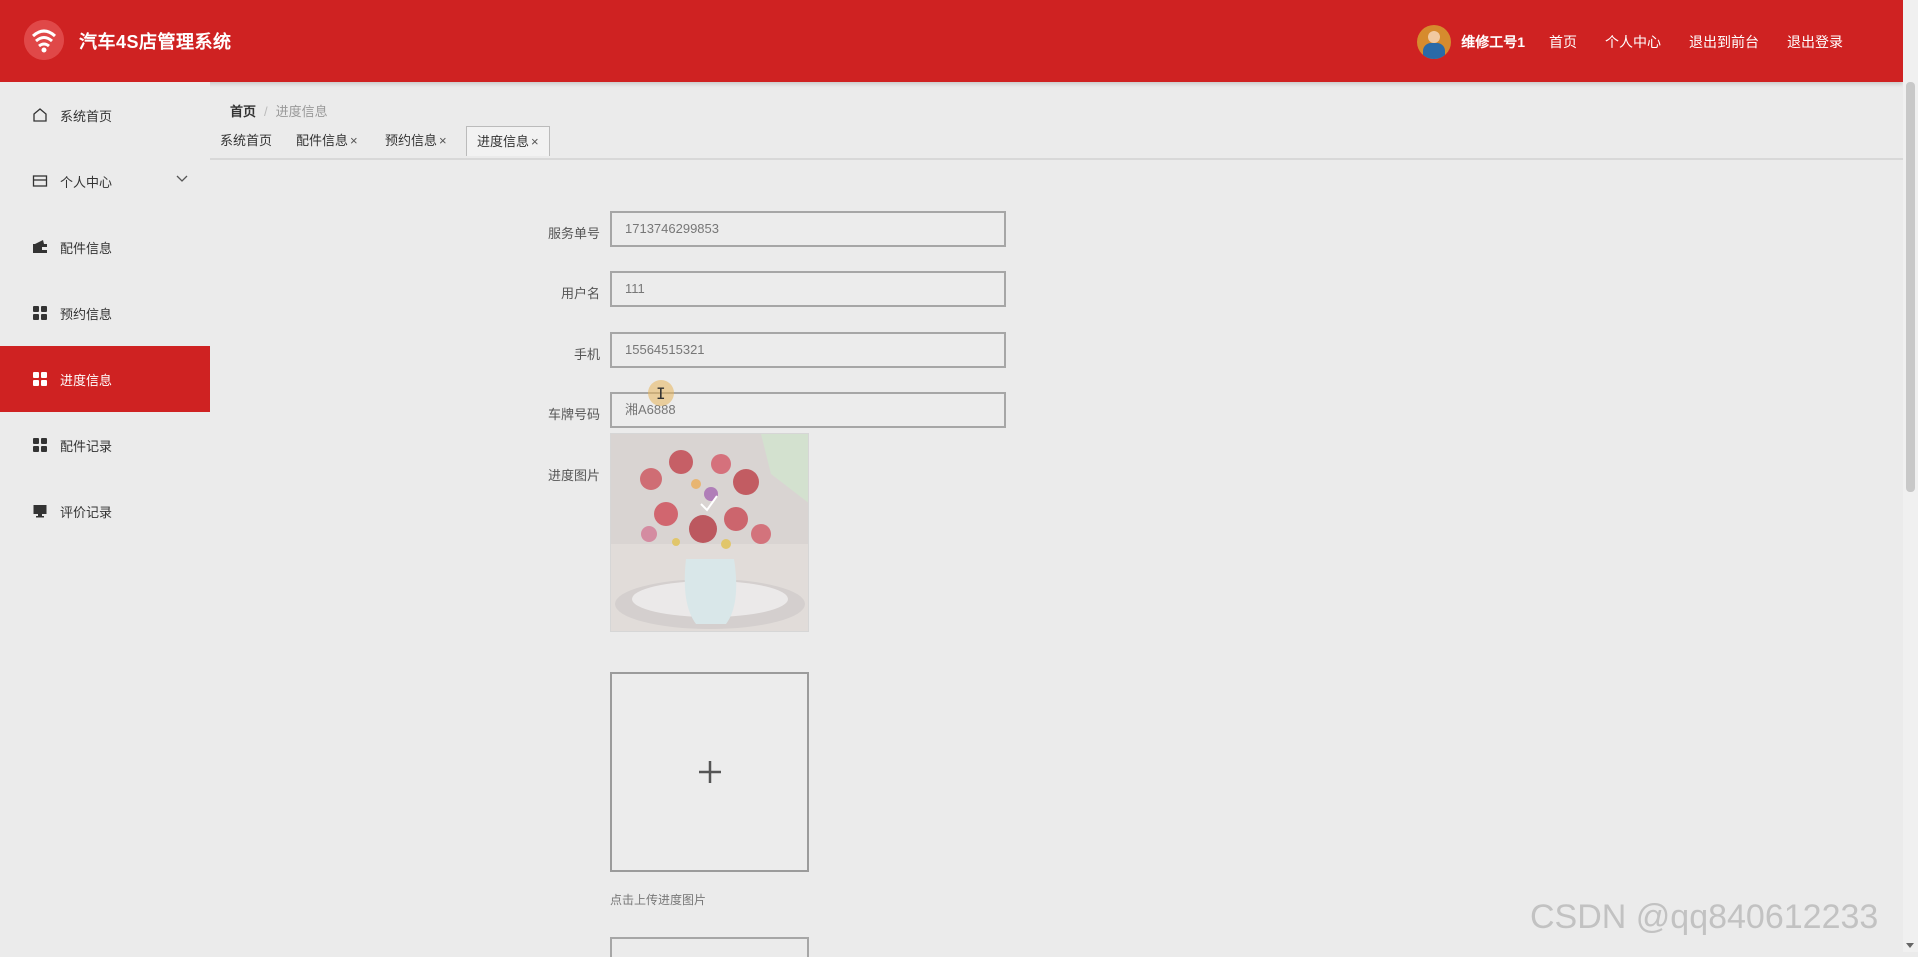 The height and width of the screenshot is (957, 1918). Describe the element at coordinates (40, 247) in the screenshot. I see `wallet-icon` at that location.